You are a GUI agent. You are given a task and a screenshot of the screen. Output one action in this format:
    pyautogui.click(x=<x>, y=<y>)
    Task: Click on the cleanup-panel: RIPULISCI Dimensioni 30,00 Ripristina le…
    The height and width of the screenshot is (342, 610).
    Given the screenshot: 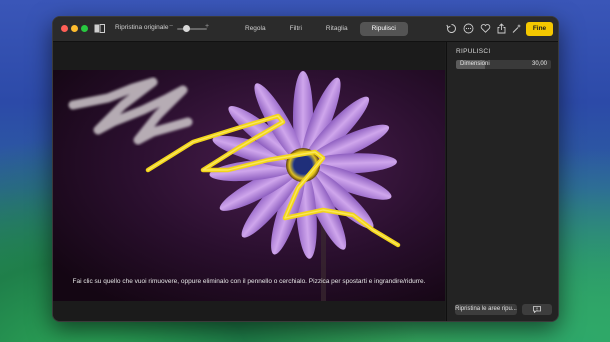 What is the action you would take?
    pyautogui.click(x=502, y=181)
    